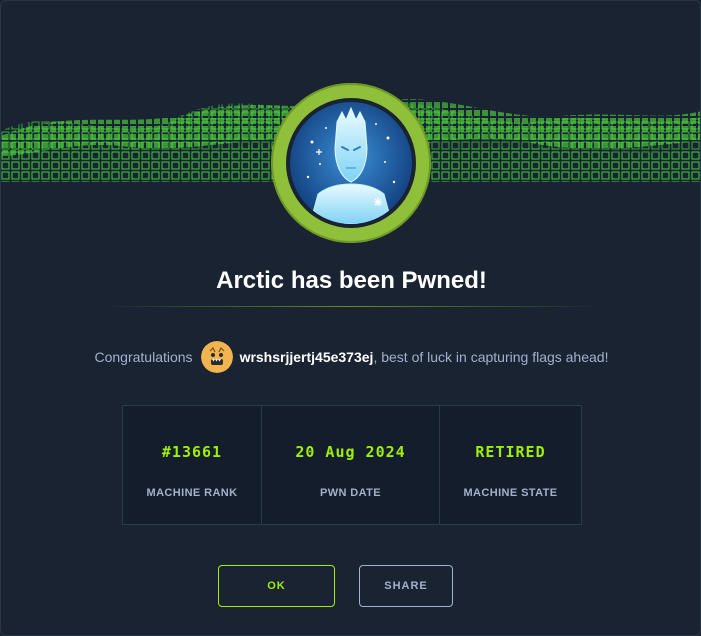  I want to click on ok-button: OK, so click(276, 586).